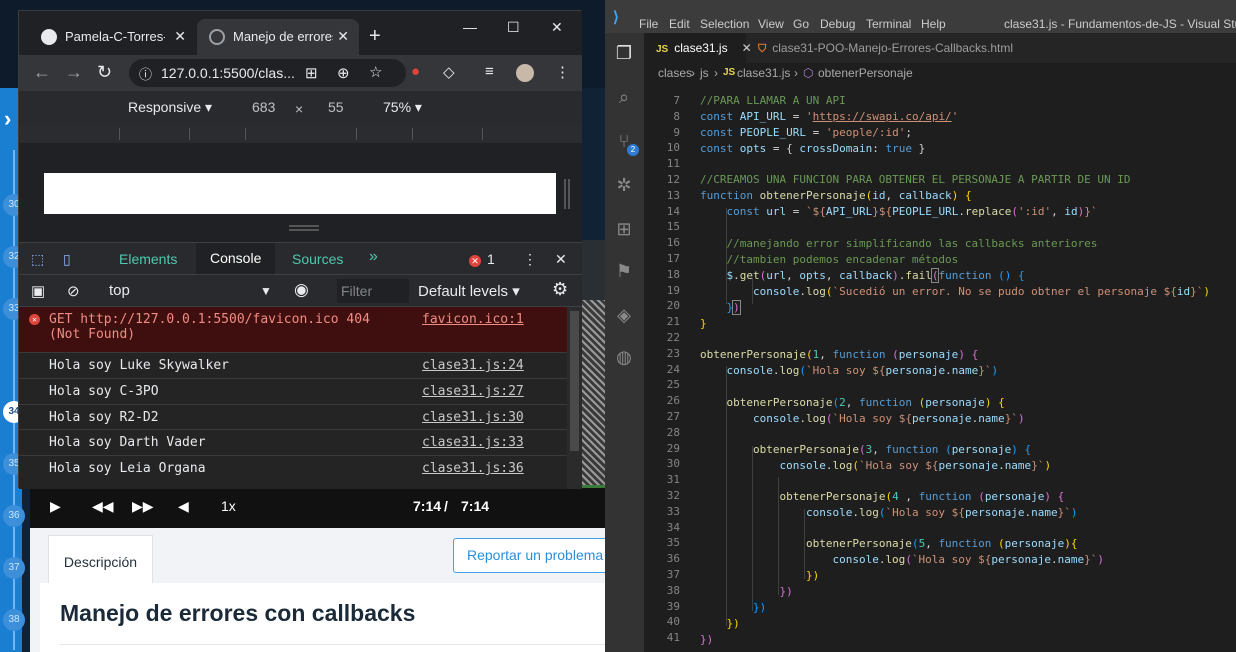 The height and width of the screenshot is (652, 1236). What do you see at coordinates (624, 316) in the screenshot?
I see `remote-icon: ◈` at bounding box center [624, 316].